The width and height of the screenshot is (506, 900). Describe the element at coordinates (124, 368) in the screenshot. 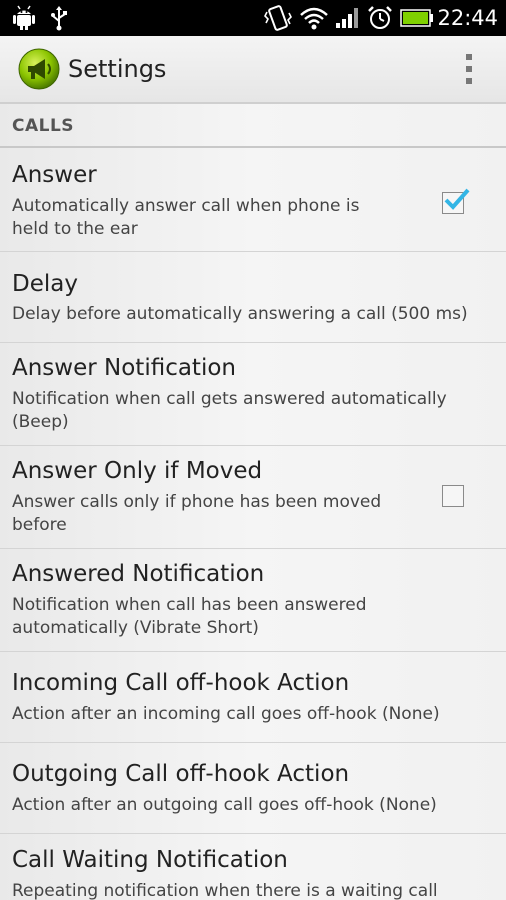

I see `pref-title: Answer Notification` at that location.